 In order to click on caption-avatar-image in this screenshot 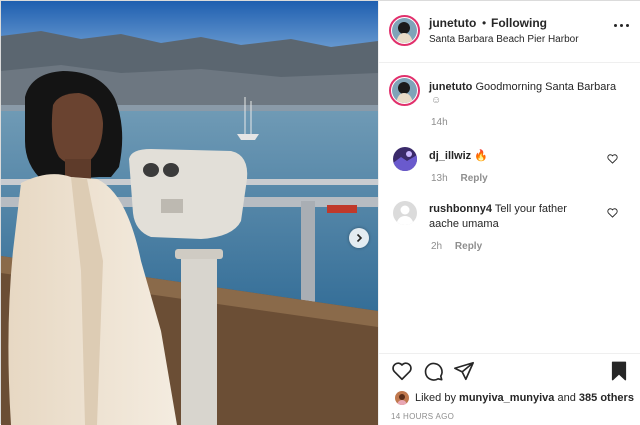, I will do `click(404, 90)`.